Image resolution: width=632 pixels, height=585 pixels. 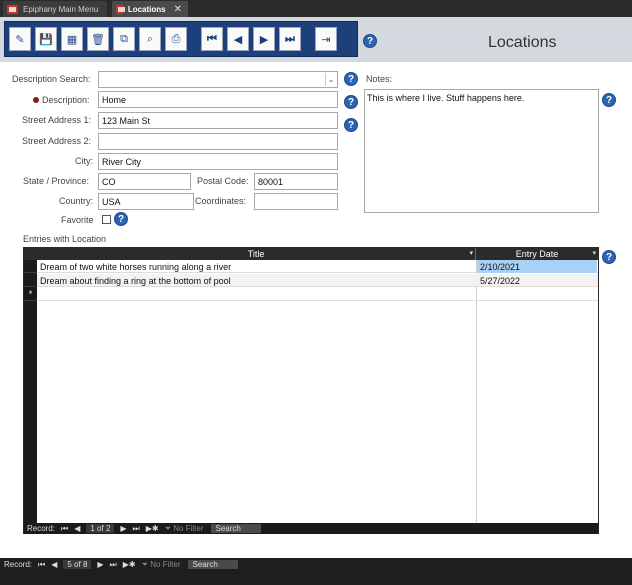 I want to click on document-tab-bar: Epiphany Main Menu Locations ✕, so click(x=316, y=8).